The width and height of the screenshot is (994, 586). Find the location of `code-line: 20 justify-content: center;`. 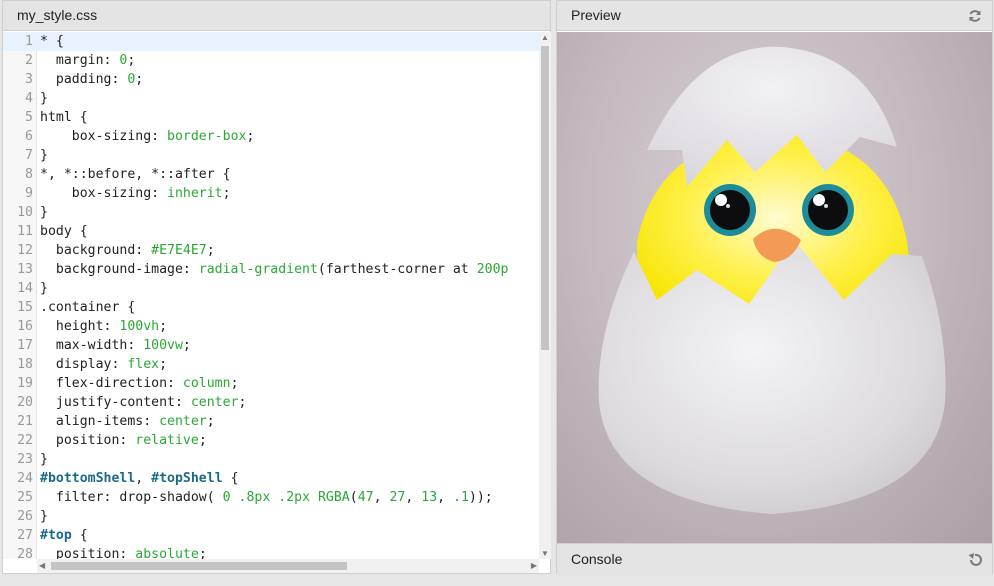

code-line: 20 justify-content: center; is located at coordinates (271, 402).